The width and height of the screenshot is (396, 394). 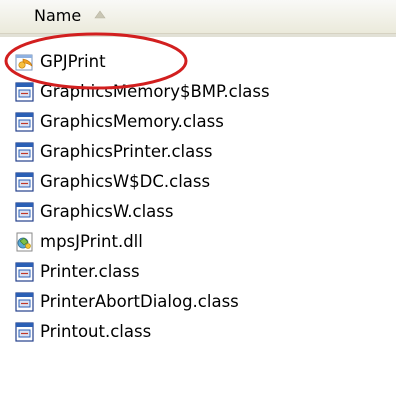 What do you see at coordinates (91, 241) in the screenshot?
I see `file-name: mpsJPrint.dll` at bounding box center [91, 241].